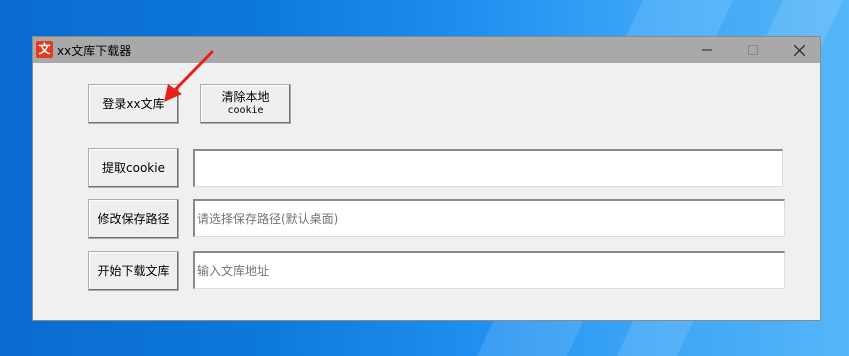 The image size is (849, 356). I want to click on app-icon: 文, so click(44, 49).